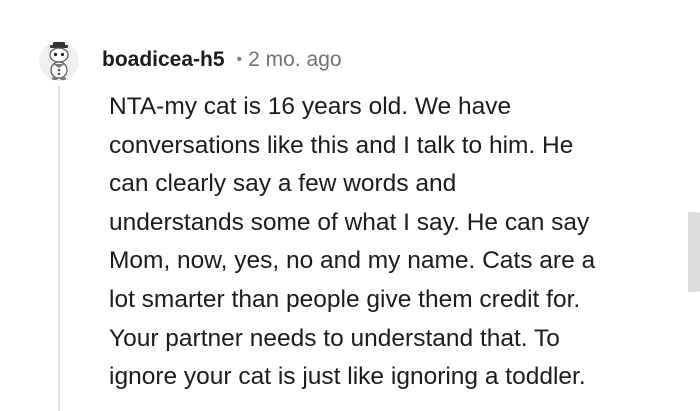 The image size is (700, 411). What do you see at coordinates (59, 248) in the screenshot?
I see `thread-collapse-line` at bounding box center [59, 248].